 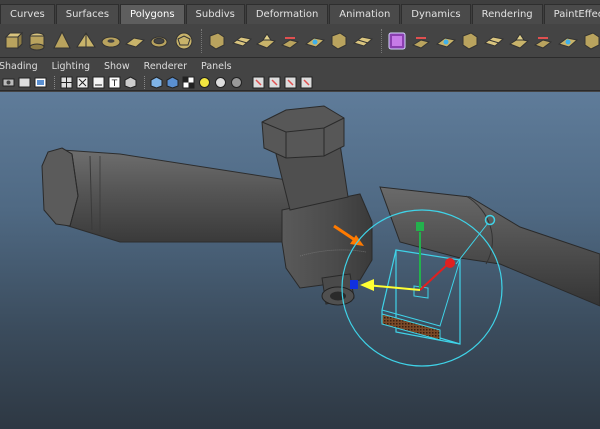 I want to click on z-axis-handle, so click(x=393, y=287).